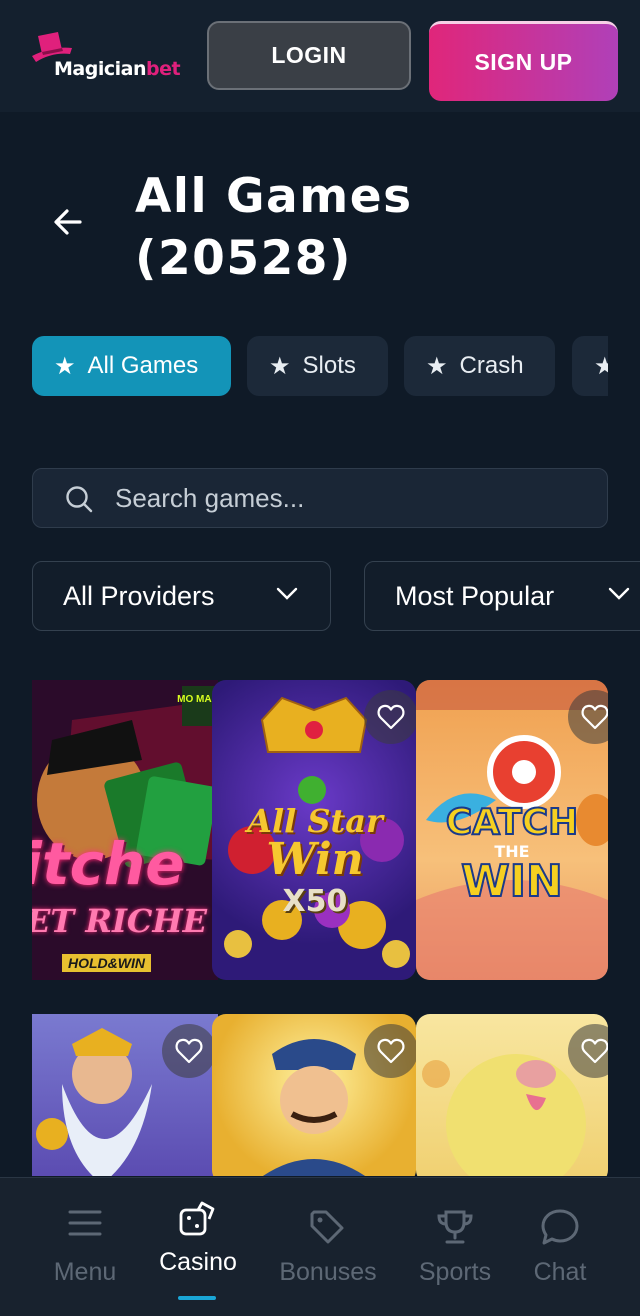 This screenshot has height=1316, width=640. Describe the element at coordinates (163, 69) in the screenshot. I see `logo-text-pink: bet` at that location.